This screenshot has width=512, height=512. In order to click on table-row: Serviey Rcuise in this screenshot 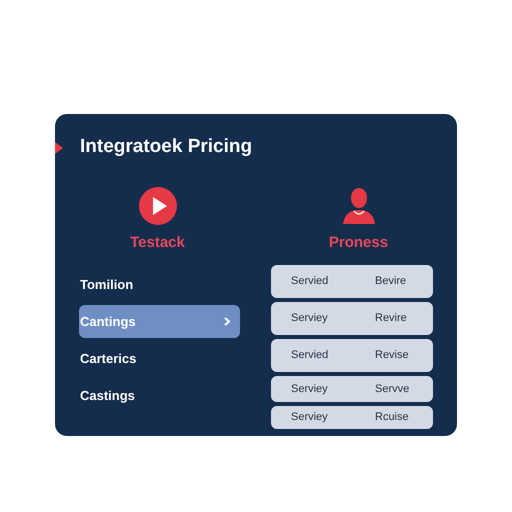, I will do `click(352, 417)`.